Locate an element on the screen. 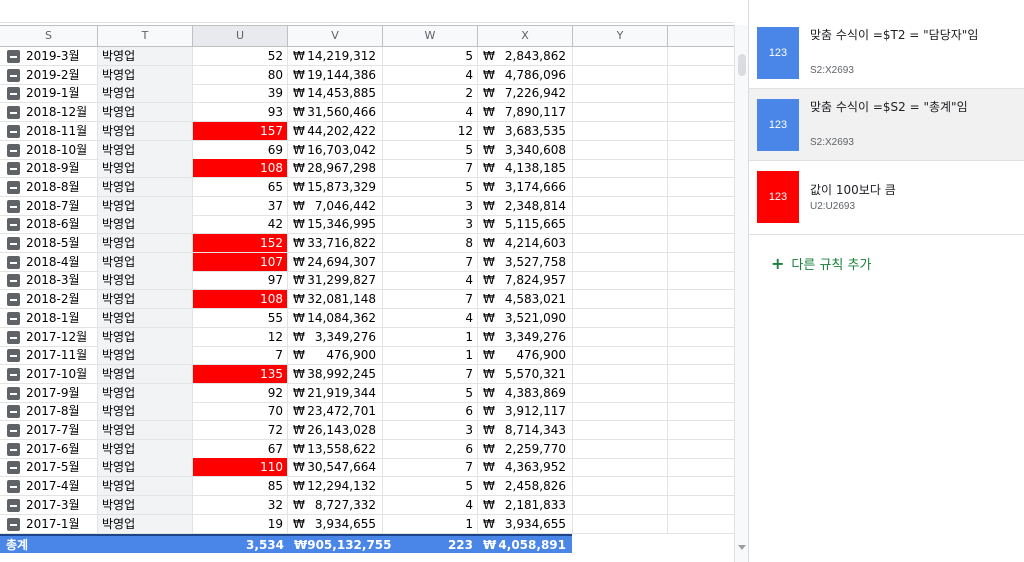 This screenshot has width=1024, height=562. cell-month: 2018-9월 is located at coordinates (49, 168).